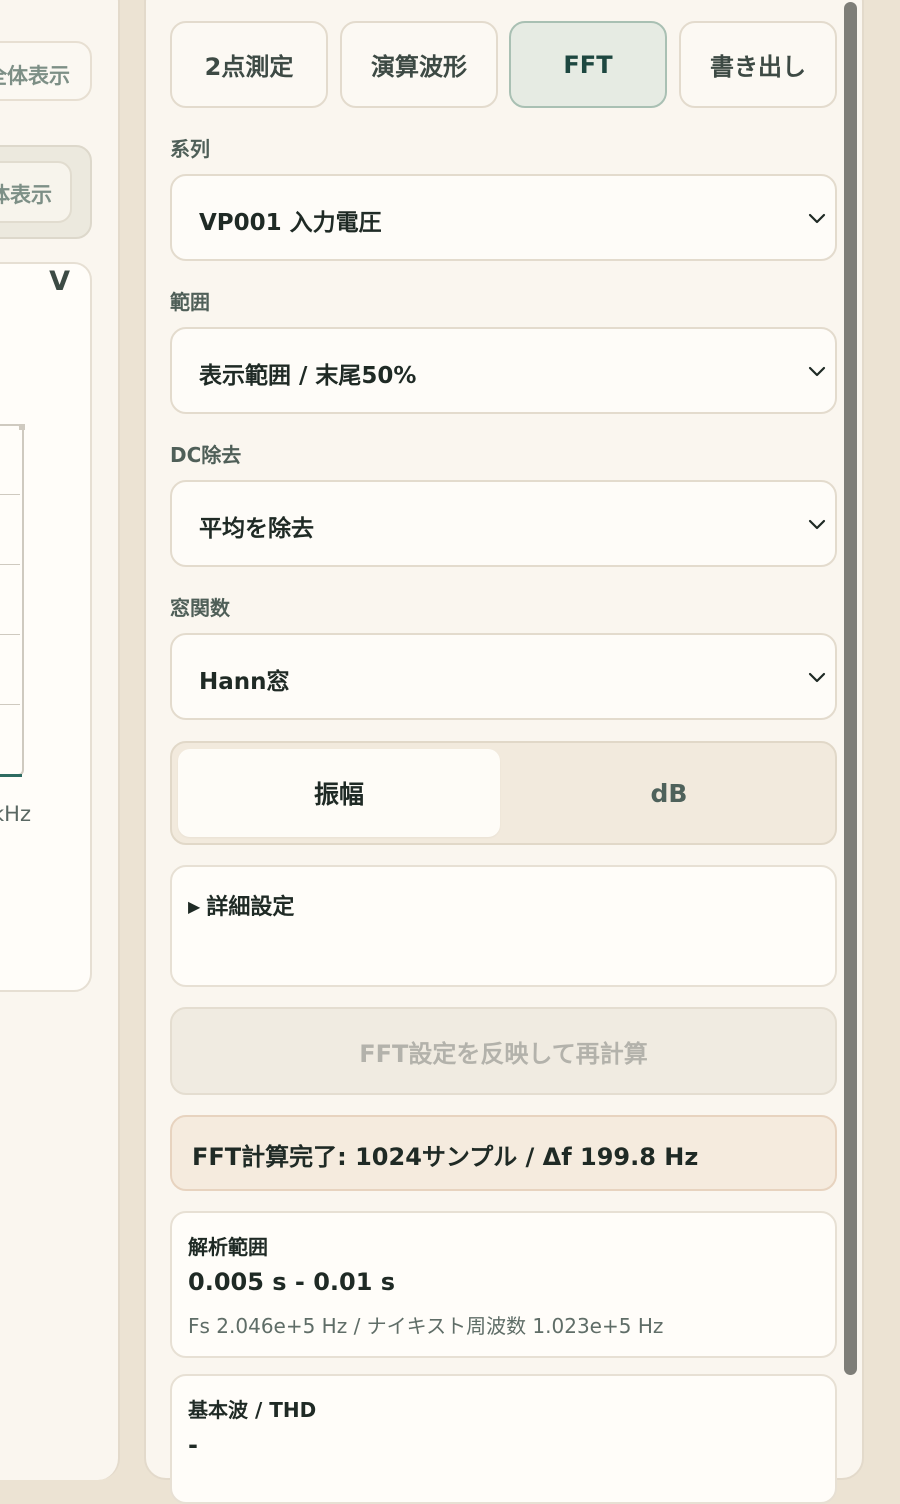 Image resolution: width=900 pixels, height=1504 pixels. What do you see at coordinates (503, 370) in the screenshot?
I see `range-select: 表示範囲 / 末尾50%` at bounding box center [503, 370].